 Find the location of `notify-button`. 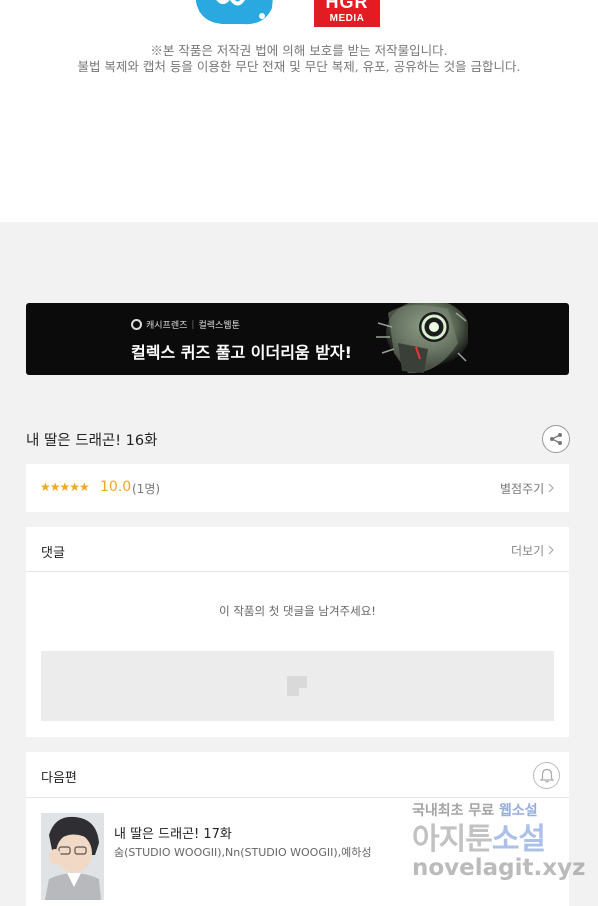

notify-button is located at coordinates (546, 775).